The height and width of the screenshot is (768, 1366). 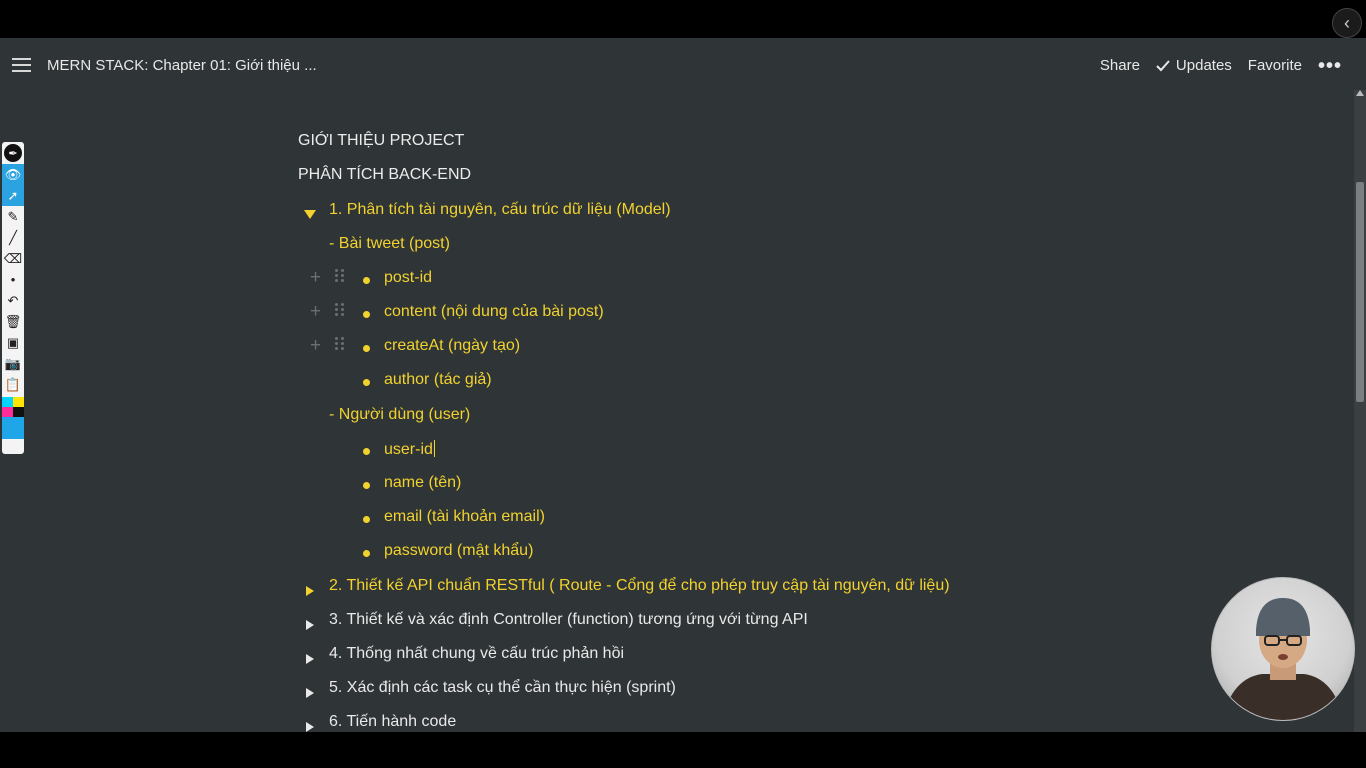 I want to click on chevron-left-icon: ‹, so click(x=1347, y=23).